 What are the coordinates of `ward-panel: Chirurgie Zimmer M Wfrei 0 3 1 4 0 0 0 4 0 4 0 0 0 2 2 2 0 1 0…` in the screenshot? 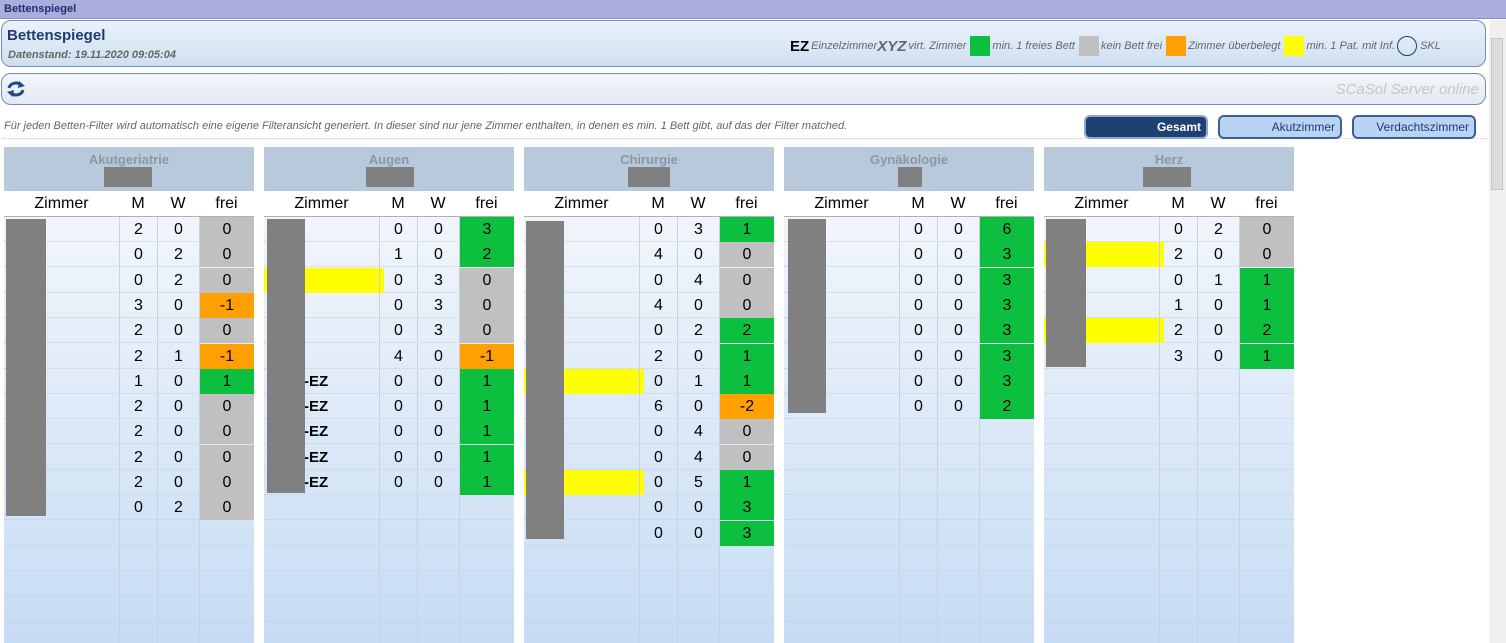 It's located at (649, 395).